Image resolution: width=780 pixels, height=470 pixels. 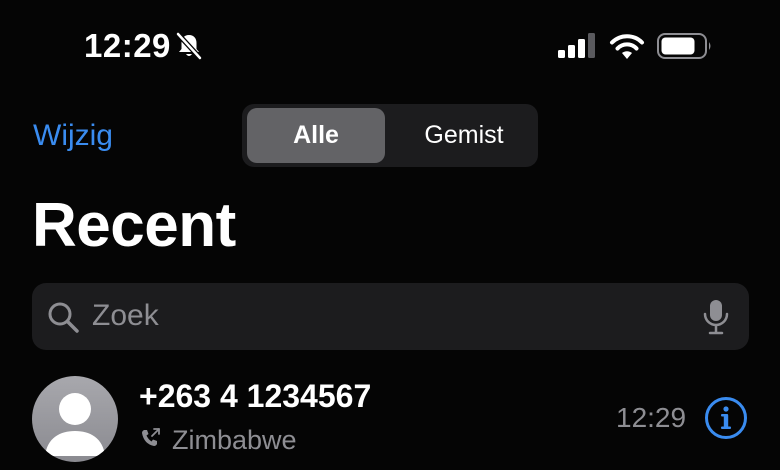 What do you see at coordinates (73, 136) in the screenshot?
I see `edit-button: Wijzig` at bounding box center [73, 136].